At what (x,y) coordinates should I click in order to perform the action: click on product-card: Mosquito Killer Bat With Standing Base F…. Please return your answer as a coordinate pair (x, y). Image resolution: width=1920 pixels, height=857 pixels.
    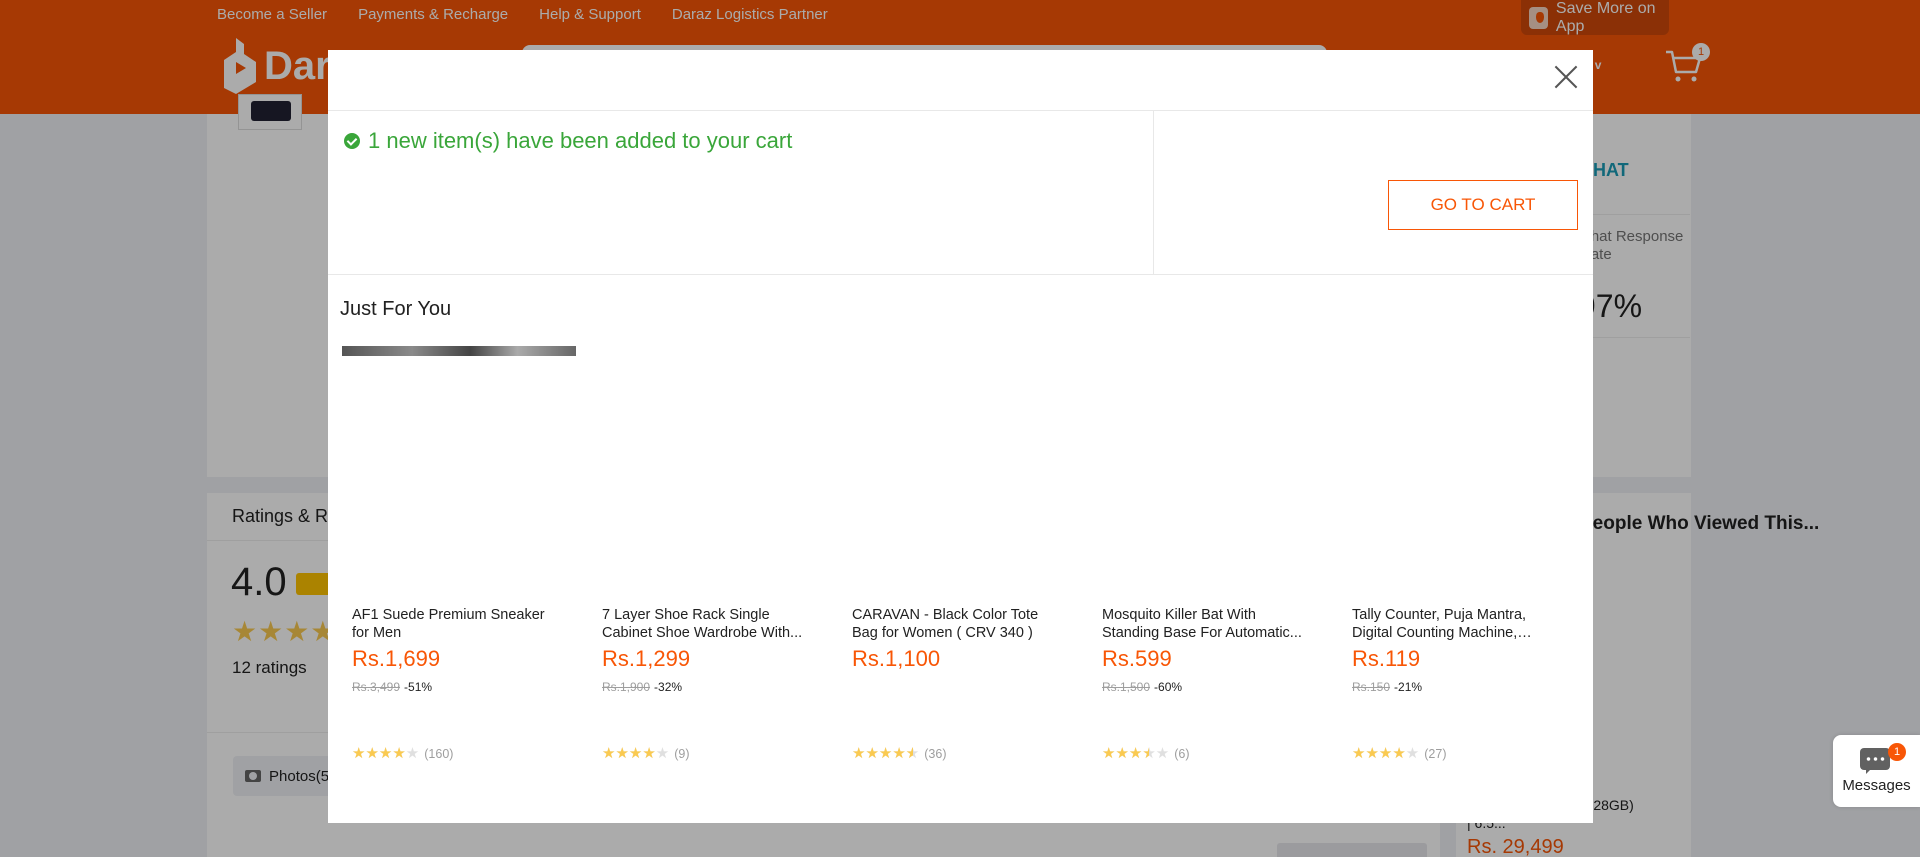
    Looking at the image, I should click on (1203, 576).